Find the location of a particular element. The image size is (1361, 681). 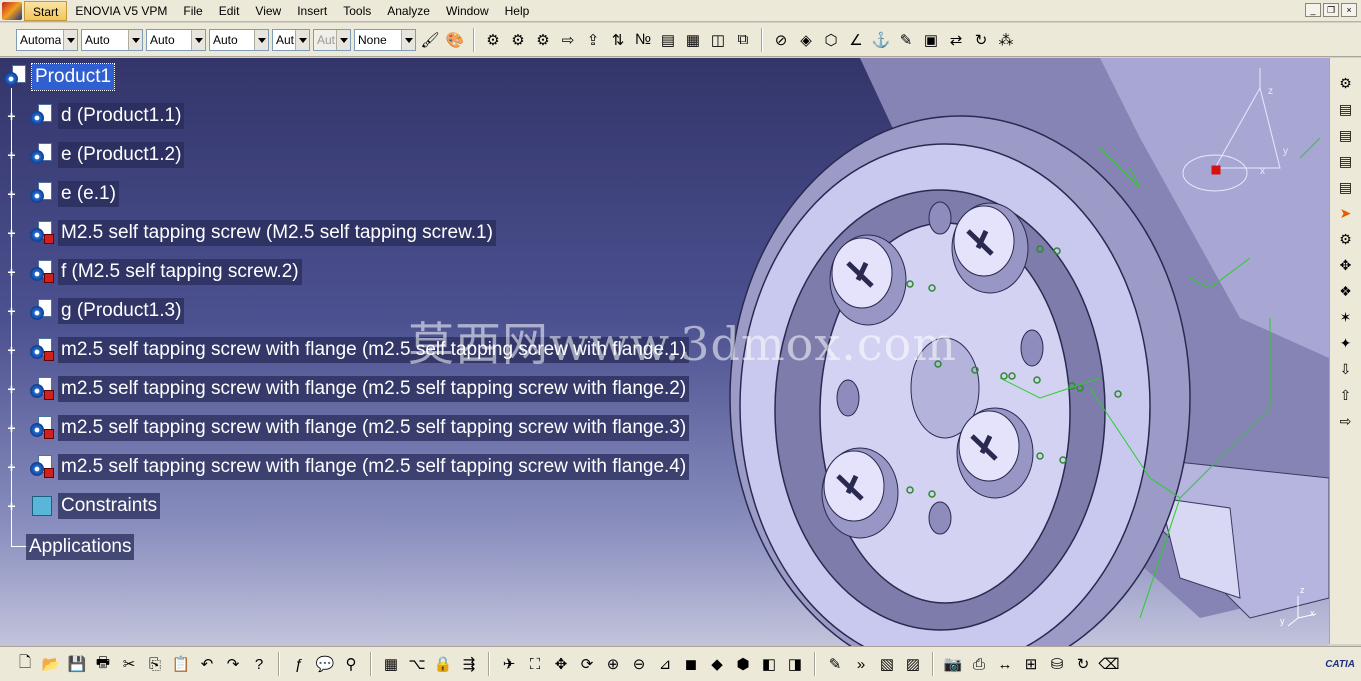

menu-insert: Insert is located at coordinates (312, 11).